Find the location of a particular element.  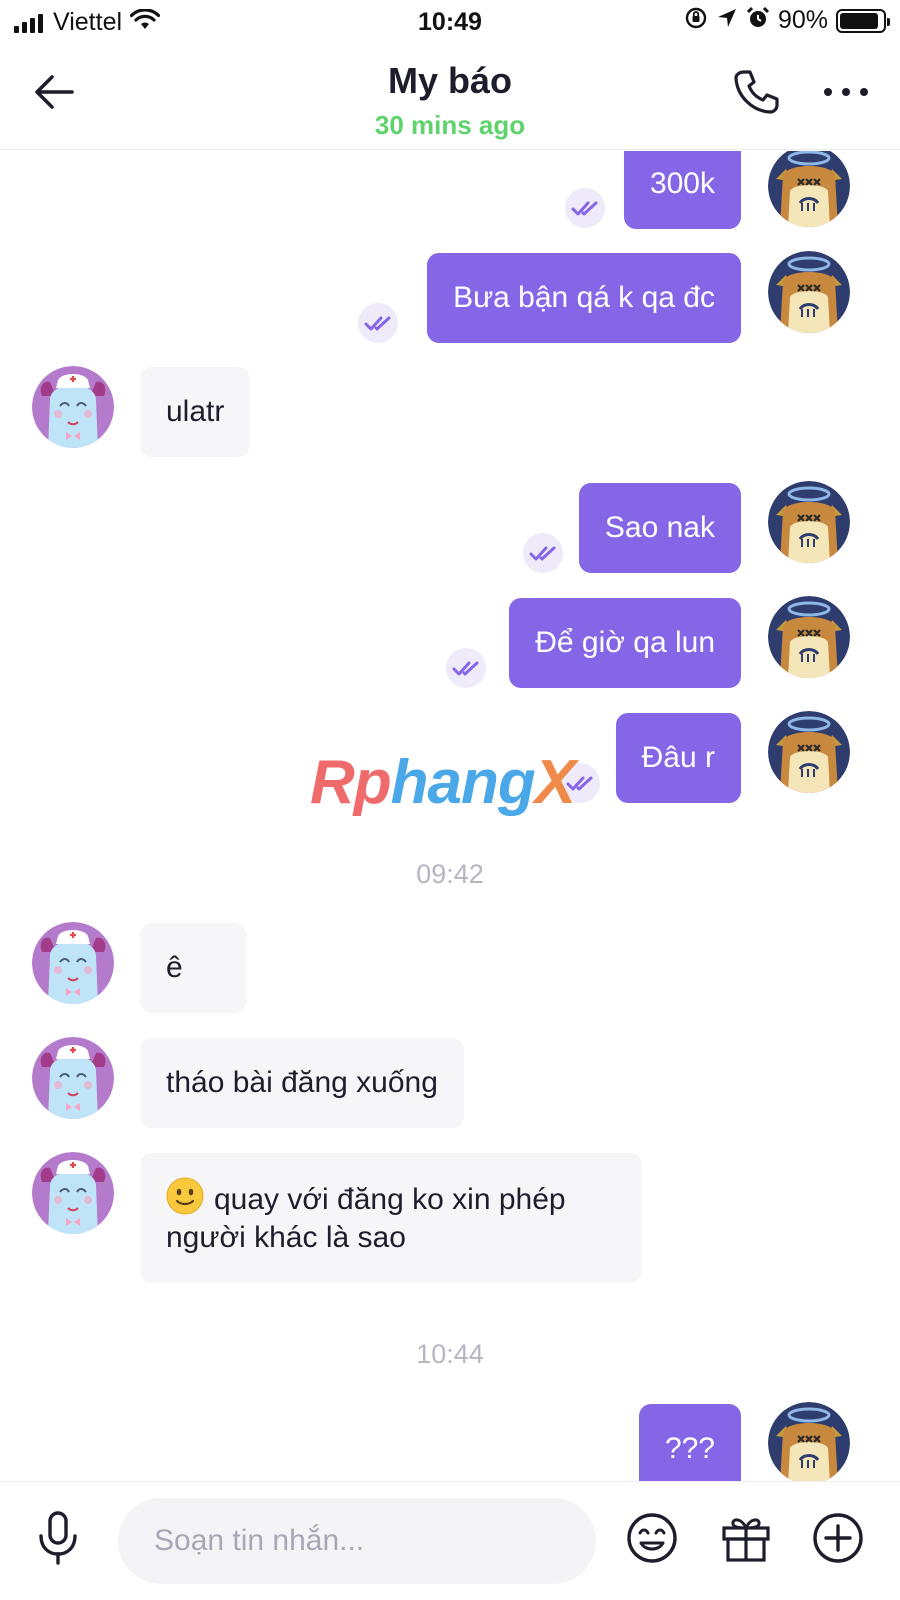

message-text: ulatr is located at coordinates (195, 411).